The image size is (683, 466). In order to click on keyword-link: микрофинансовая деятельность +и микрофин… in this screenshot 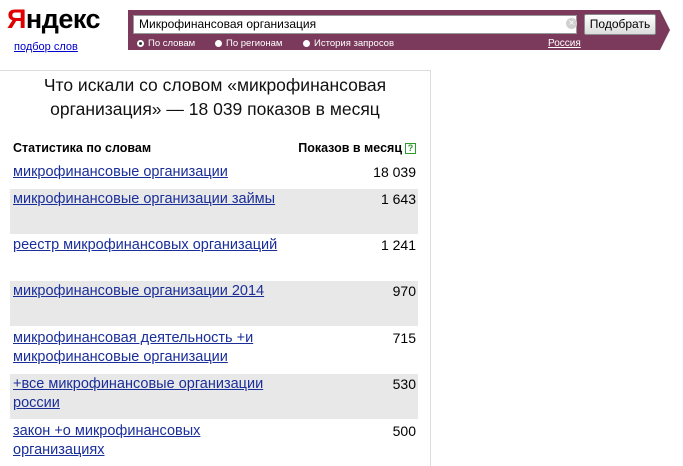, I will do `click(153, 348)`.